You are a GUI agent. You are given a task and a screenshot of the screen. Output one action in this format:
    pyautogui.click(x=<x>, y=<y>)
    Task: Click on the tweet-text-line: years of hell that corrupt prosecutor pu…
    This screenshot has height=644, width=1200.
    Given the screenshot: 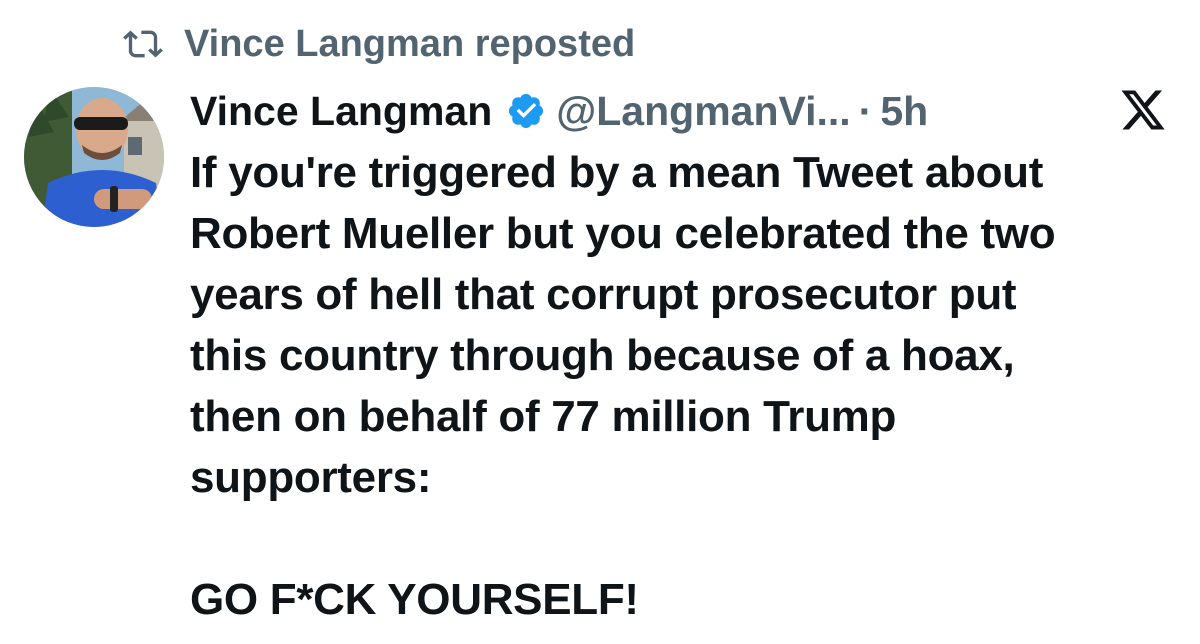 What is the action you would take?
    pyautogui.click(x=603, y=294)
    